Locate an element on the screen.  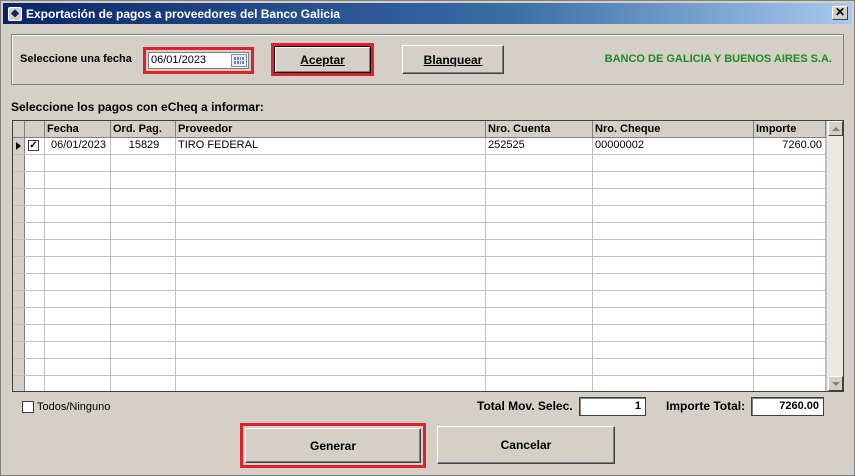
generar-button: Generar is located at coordinates (333, 445).